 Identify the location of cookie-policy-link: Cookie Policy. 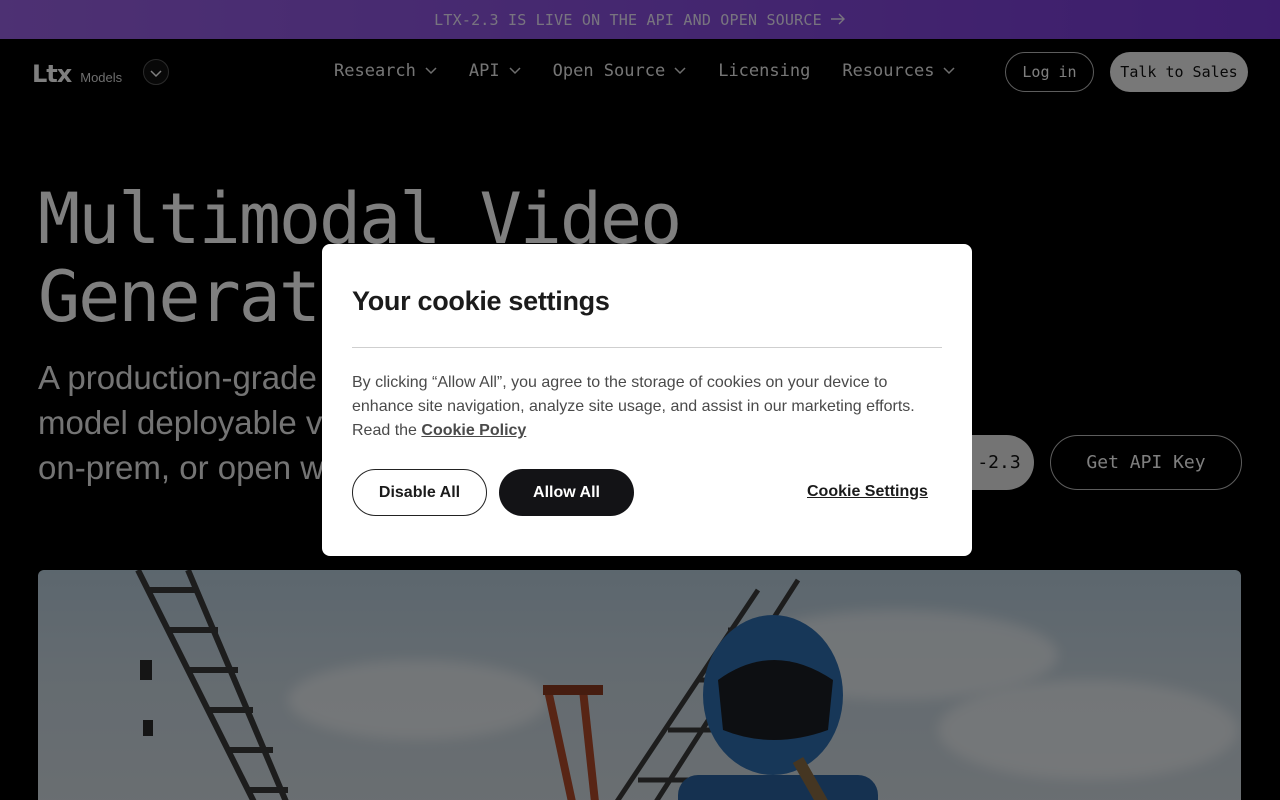
(473, 430).